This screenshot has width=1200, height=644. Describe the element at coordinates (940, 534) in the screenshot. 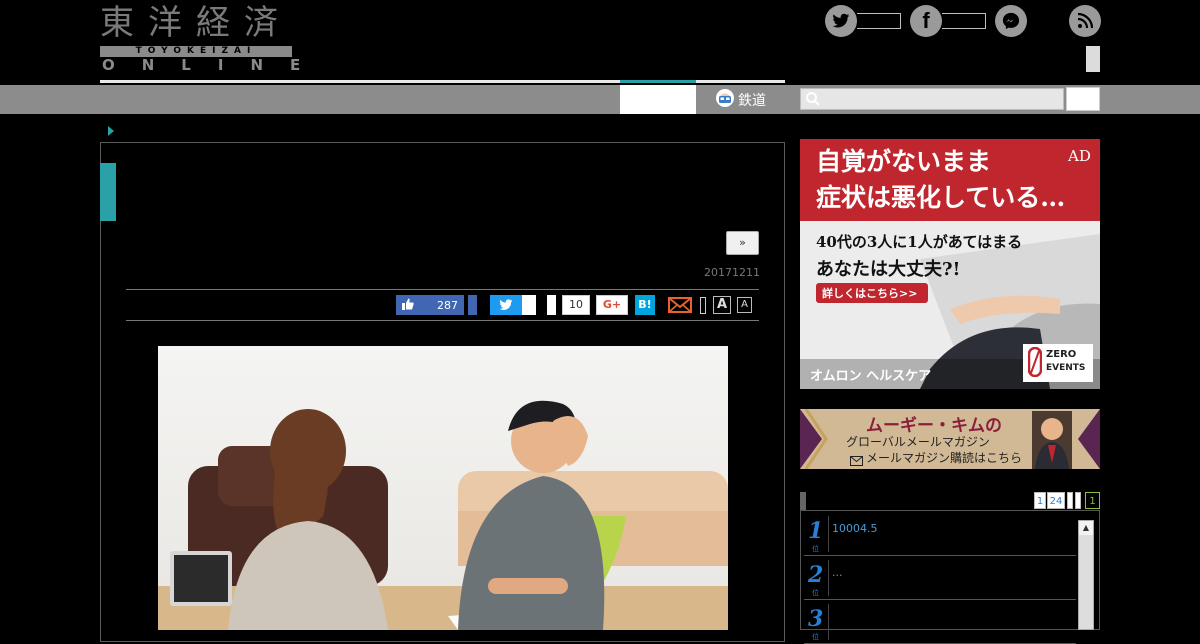

I see `ranking-item: 1 位 10004.5` at that location.